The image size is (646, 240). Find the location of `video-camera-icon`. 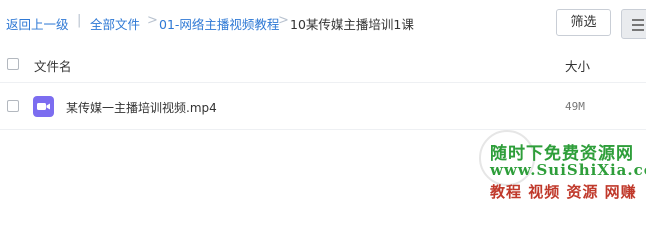

video-camera-icon is located at coordinates (43, 106).